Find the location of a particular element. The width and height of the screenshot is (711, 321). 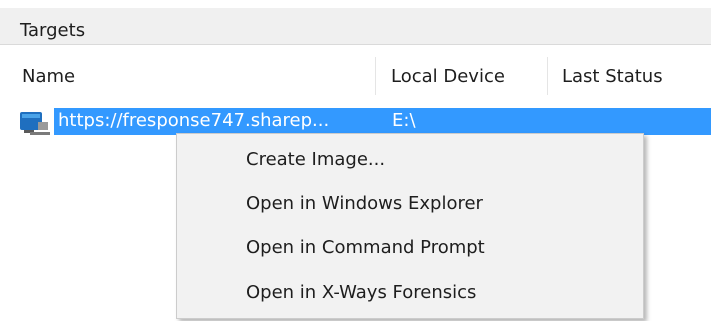

menu-item-open-in-windows-explorer: Open in Windows Explorer is located at coordinates (410, 204).